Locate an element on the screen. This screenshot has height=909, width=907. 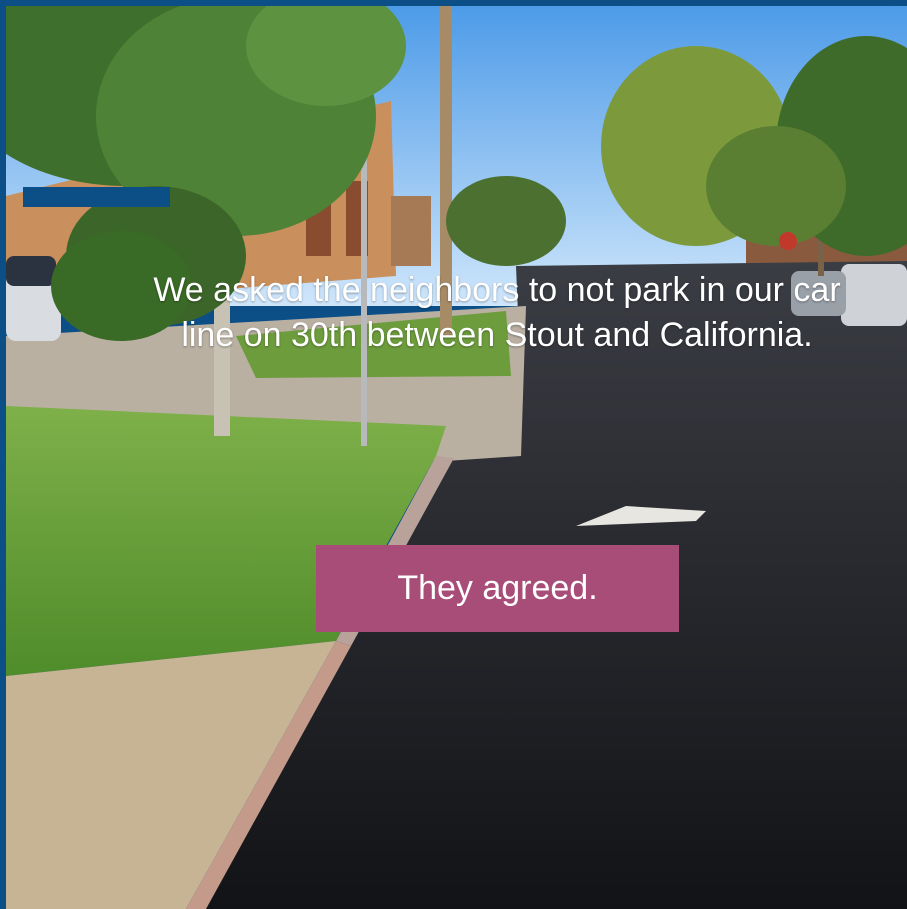
callout-text: They agreed. is located at coordinates (497, 588).